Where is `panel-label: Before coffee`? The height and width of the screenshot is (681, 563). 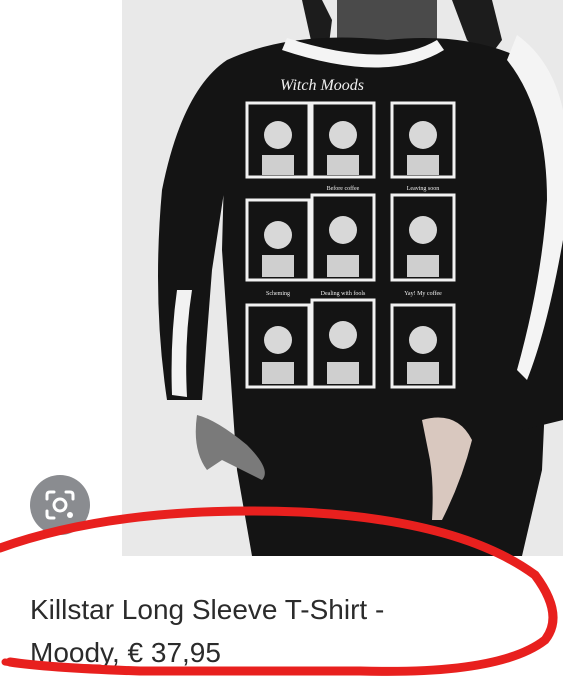
panel-label: Before coffee is located at coordinates (343, 188).